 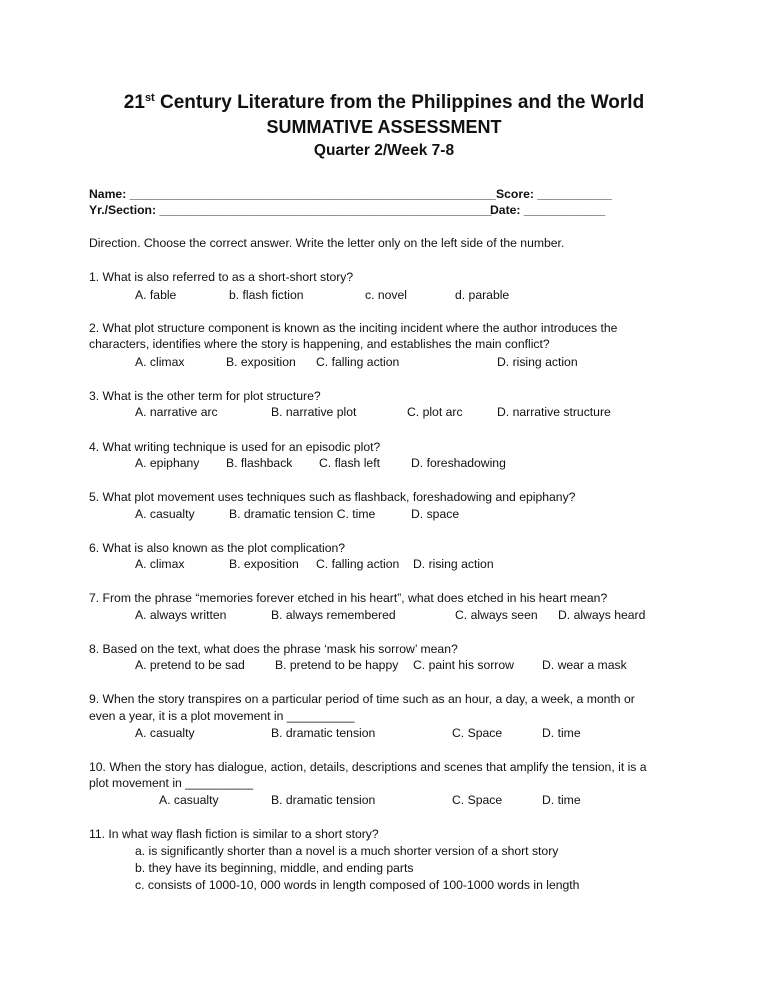 What do you see at coordinates (171, 783) in the screenshot?
I see `question-text: plot movement in __________` at bounding box center [171, 783].